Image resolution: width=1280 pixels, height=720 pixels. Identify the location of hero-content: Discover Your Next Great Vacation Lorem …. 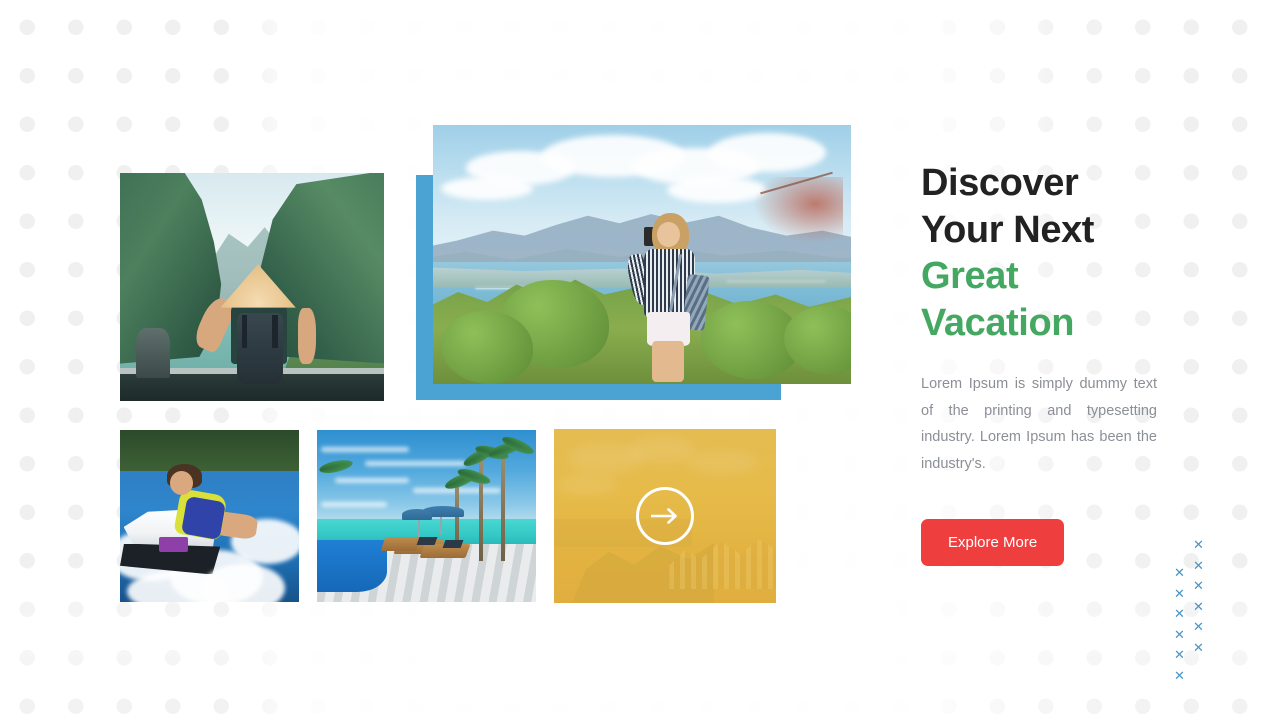
(1046, 363).